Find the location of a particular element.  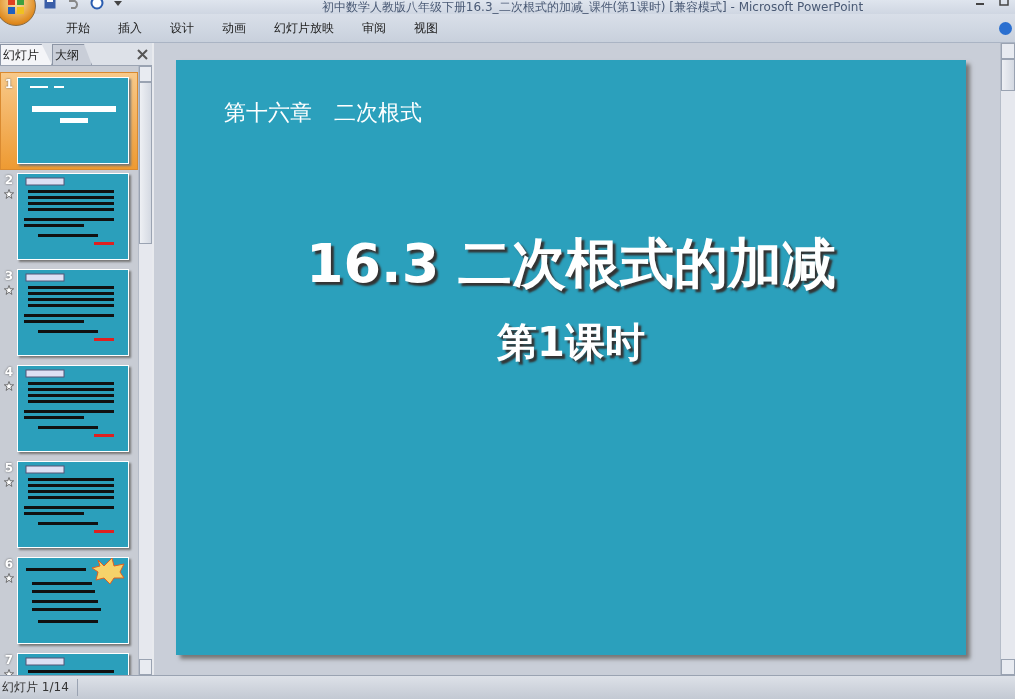

save-icon is located at coordinates (50, 4).